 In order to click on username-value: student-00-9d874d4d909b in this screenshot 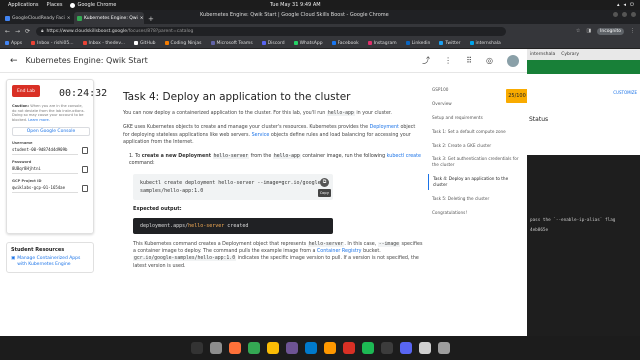, I will do `click(45, 151)`.